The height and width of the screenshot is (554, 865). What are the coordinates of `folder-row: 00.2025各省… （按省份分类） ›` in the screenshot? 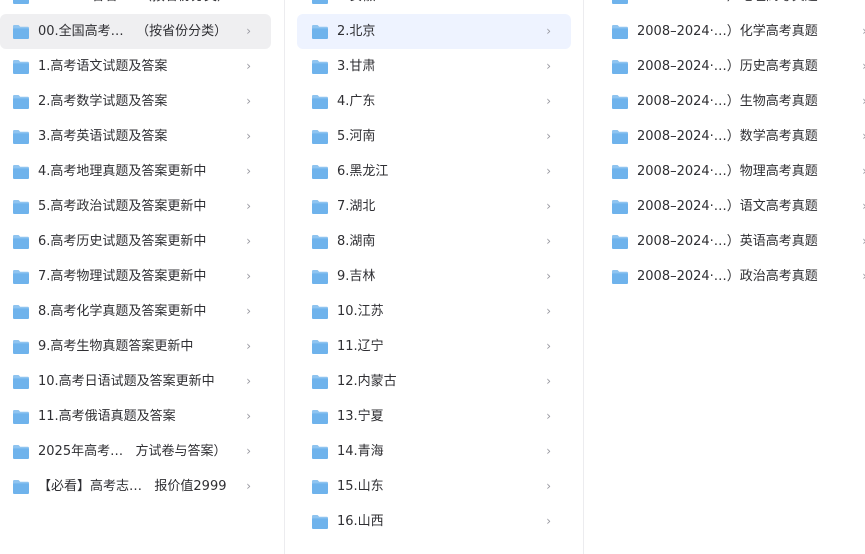 It's located at (135, 7).